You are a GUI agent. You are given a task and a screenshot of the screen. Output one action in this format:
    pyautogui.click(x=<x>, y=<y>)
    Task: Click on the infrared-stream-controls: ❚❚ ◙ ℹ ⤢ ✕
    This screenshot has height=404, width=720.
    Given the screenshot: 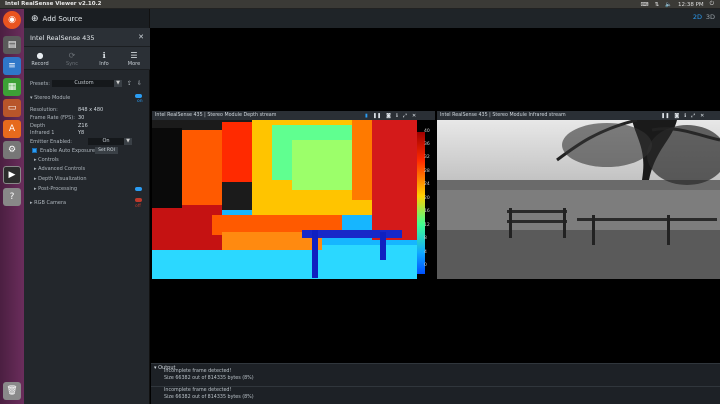 What is the action you would take?
    pyautogui.click(x=682, y=115)
    